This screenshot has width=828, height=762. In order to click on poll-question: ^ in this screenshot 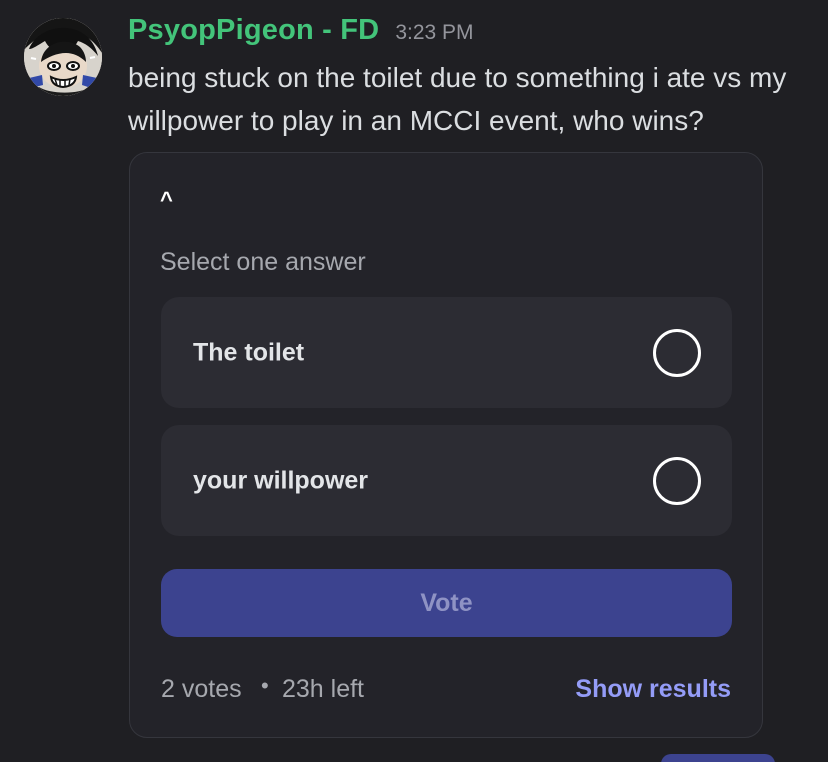, I will do `click(166, 199)`.